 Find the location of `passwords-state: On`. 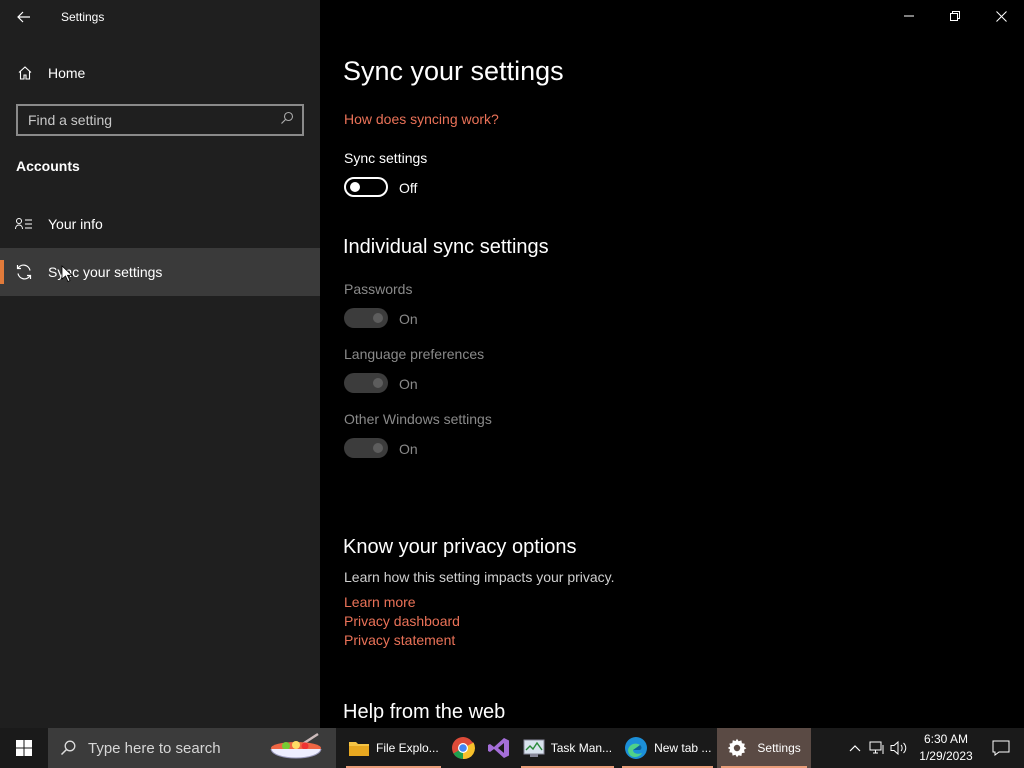

passwords-state: On is located at coordinates (408, 319).